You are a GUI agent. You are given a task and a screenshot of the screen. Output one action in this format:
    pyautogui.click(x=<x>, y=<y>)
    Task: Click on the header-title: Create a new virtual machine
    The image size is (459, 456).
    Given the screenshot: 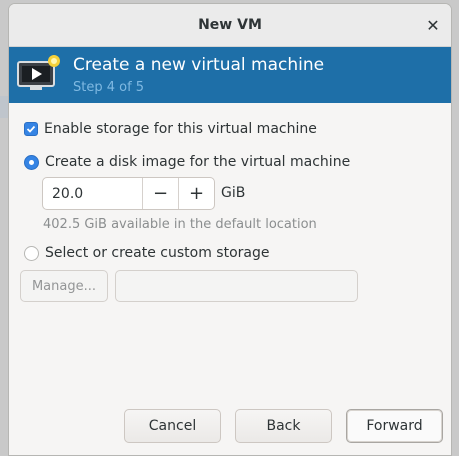 What is the action you would take?
    pyautogui.click(x=199, y=65)
    